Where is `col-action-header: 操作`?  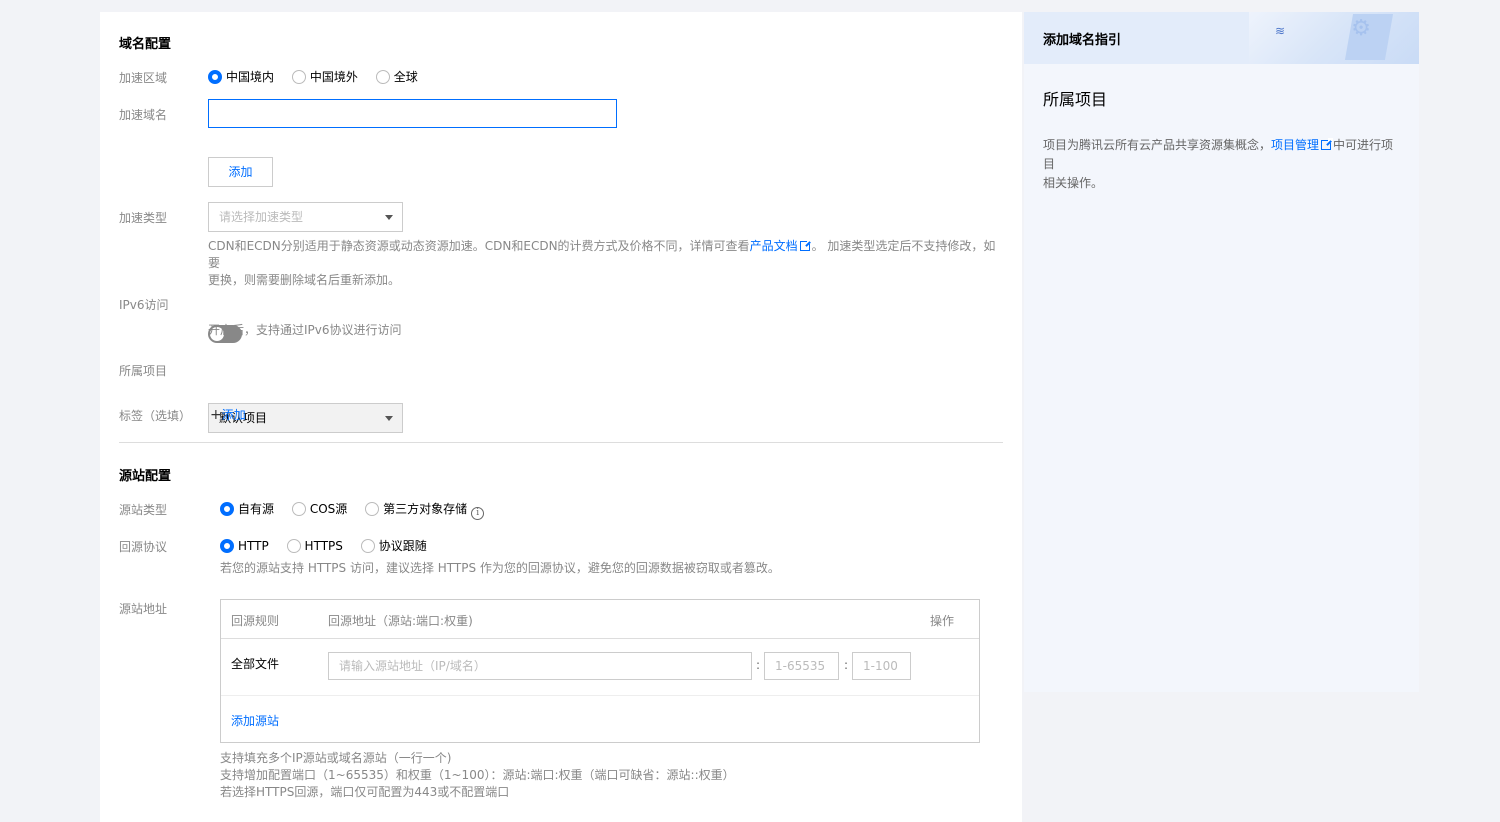
col-action-header: 操作 is located at coordinates (942, 621).